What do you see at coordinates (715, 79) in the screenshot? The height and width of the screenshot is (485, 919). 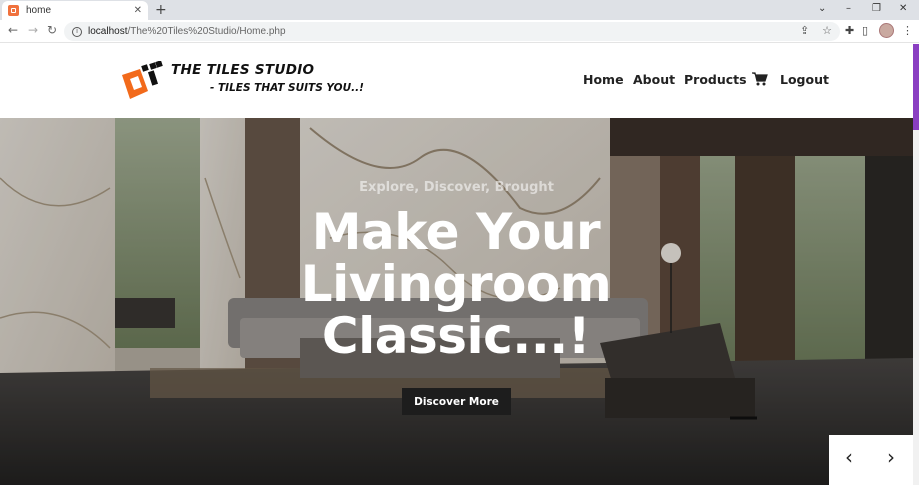 I see `nav-products: Products` at bounding box center [715, 79].